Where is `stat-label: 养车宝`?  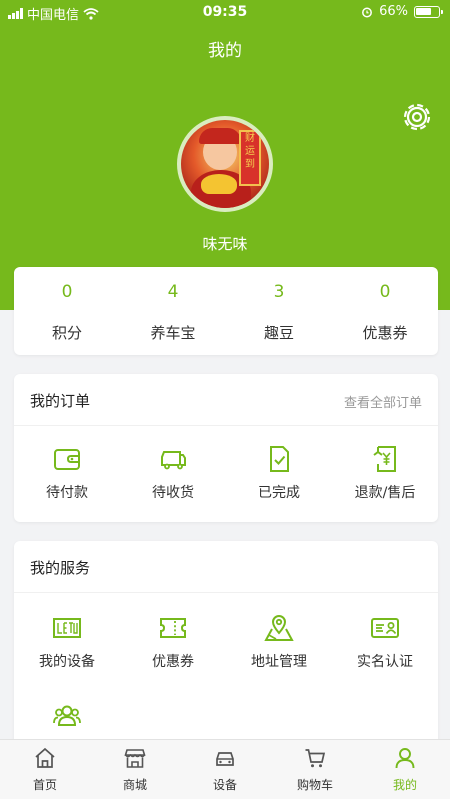 stat-label: 养车宝 is located at coordinates (173, 333).